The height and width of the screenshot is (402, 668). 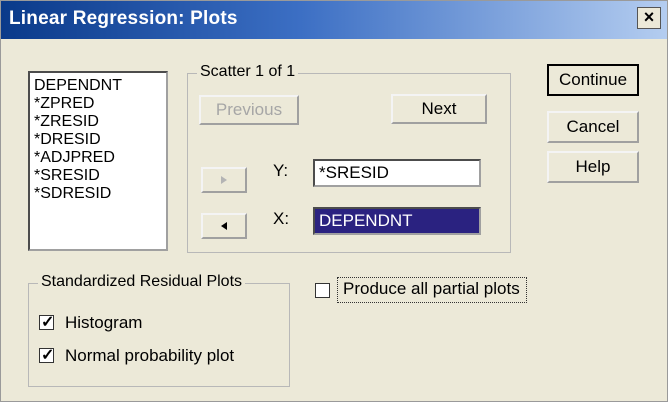 What do you see at coordinates (142, 282) in the screenshot?
I see `residual-plots-legend: Standardized Residual Plots` at bounding box center [142, 282].